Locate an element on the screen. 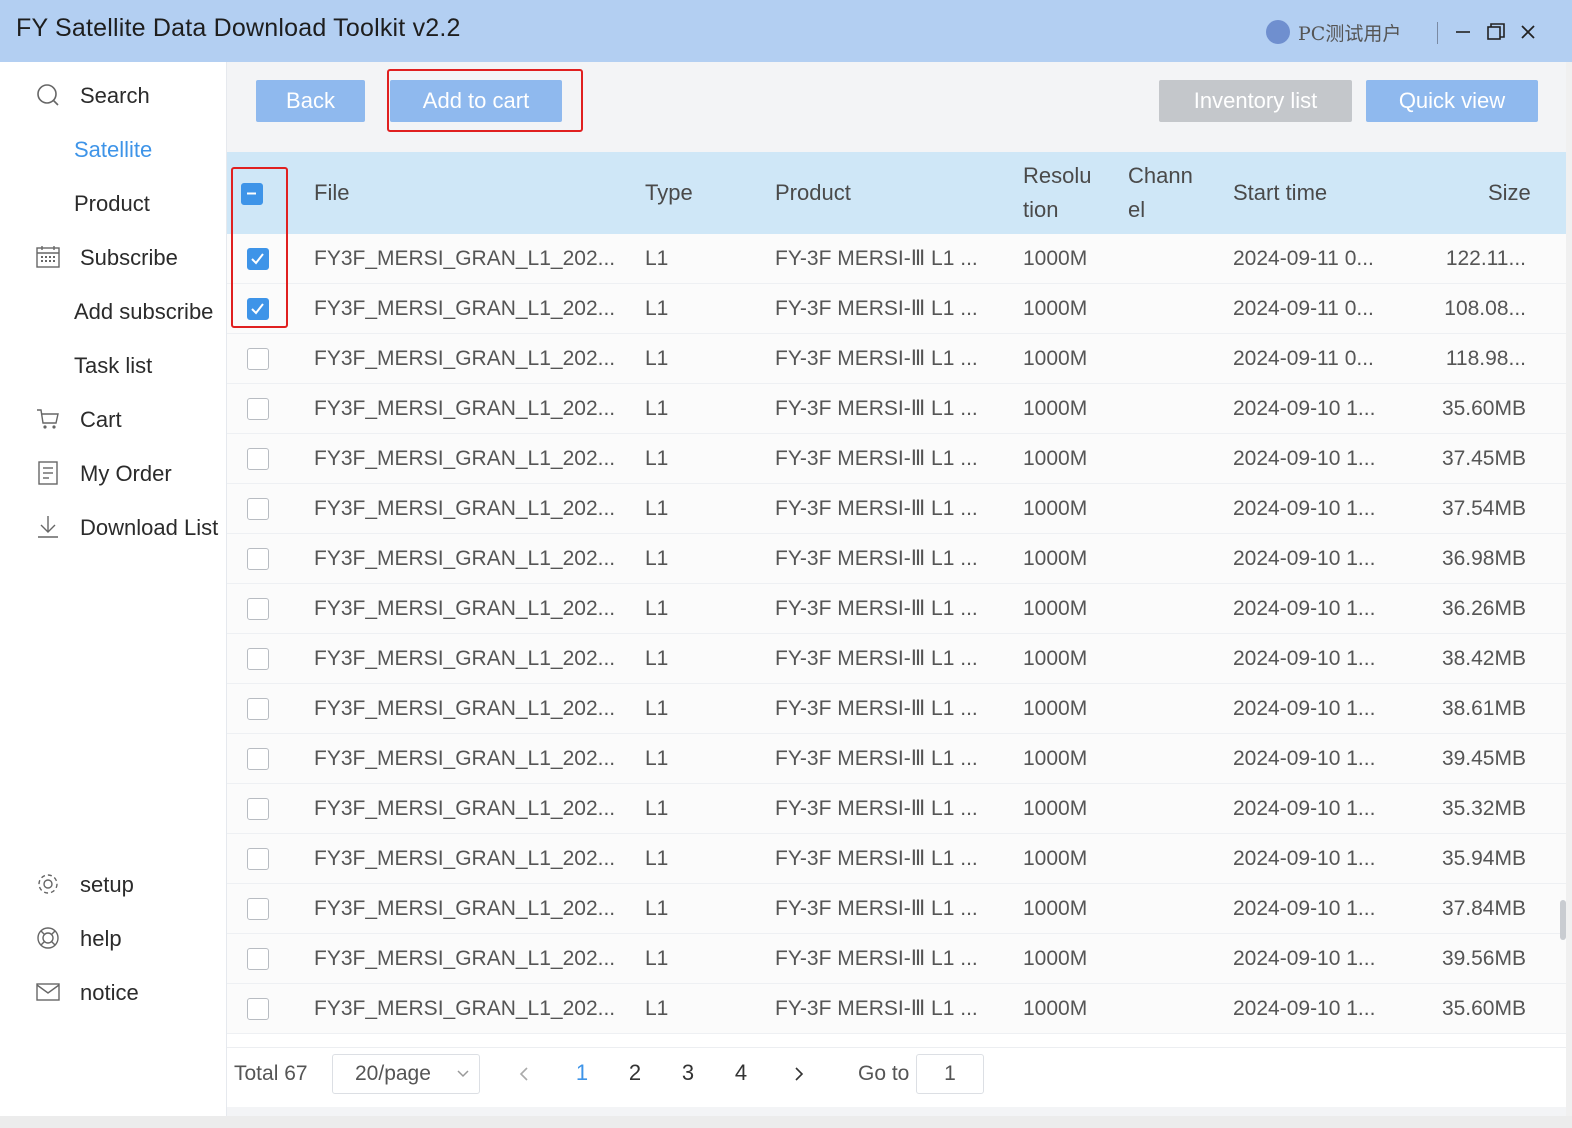  sidebar-item-satellite: Satellite is located at coordinates (113, 149).